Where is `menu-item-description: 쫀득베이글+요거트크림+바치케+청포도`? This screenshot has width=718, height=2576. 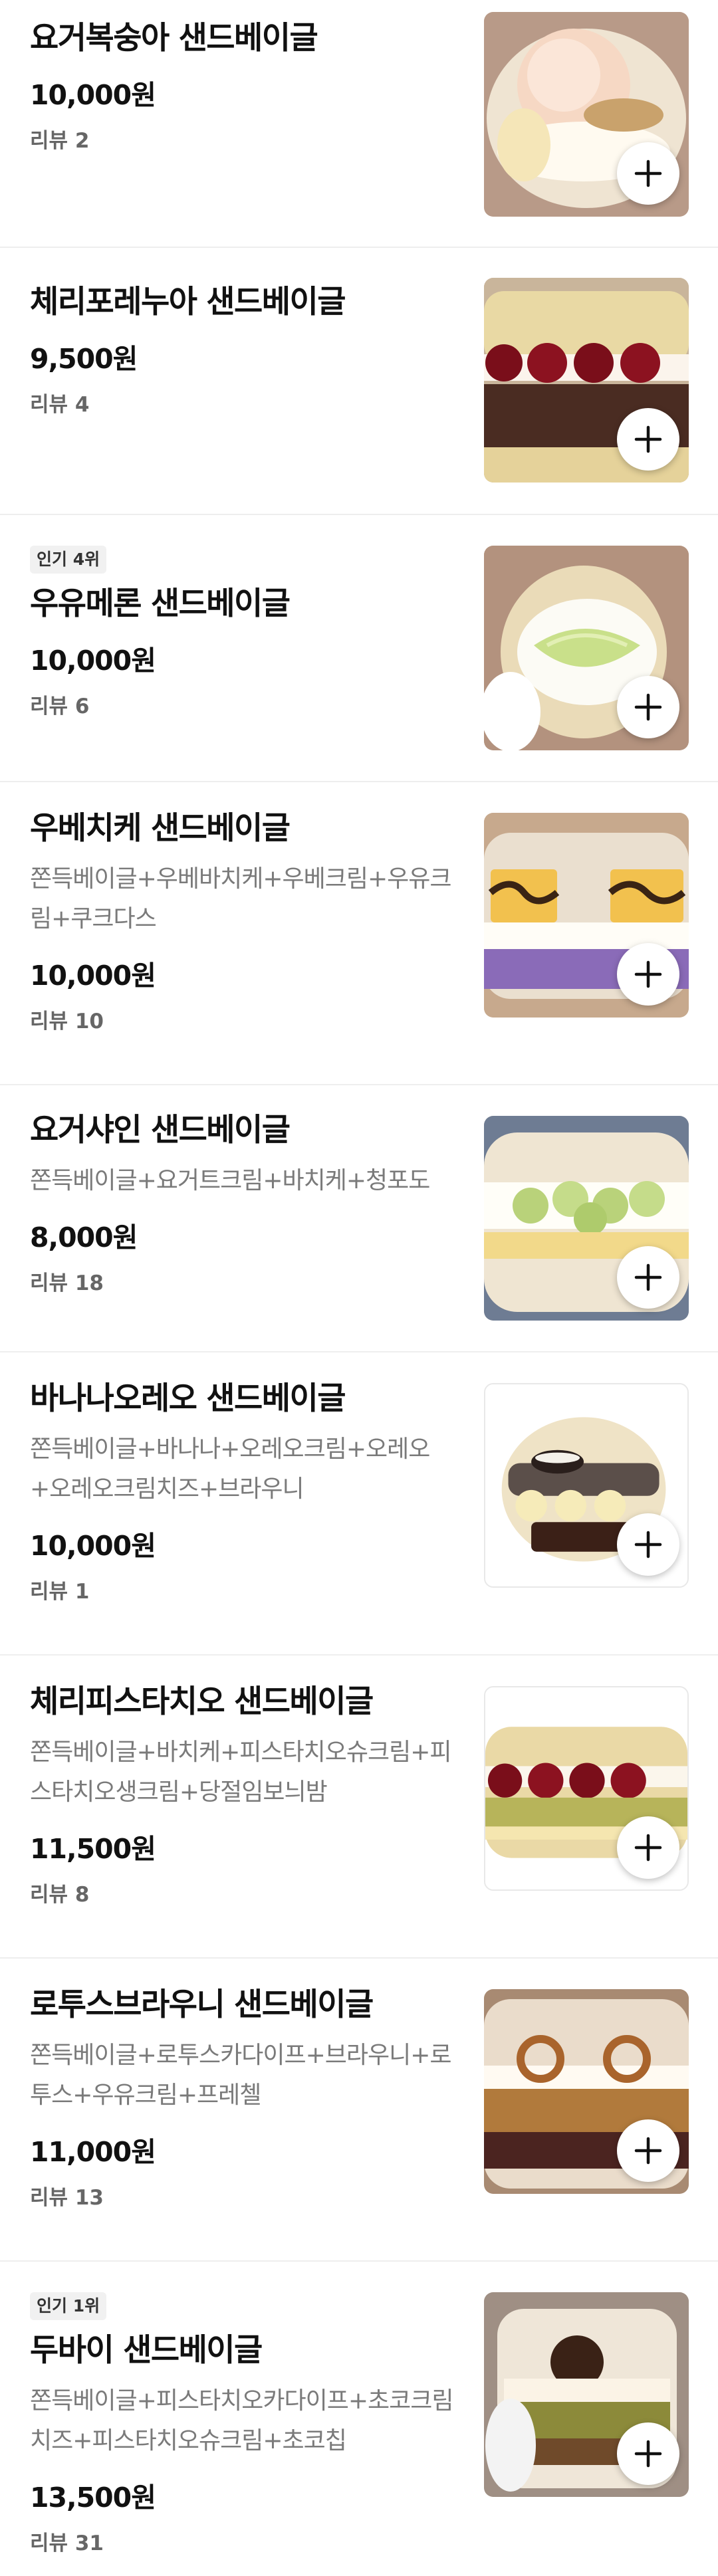 menu-item-description: 쫀득베이글+요거트크림+바치케+청포도 is located at coordinates (230, 1180).